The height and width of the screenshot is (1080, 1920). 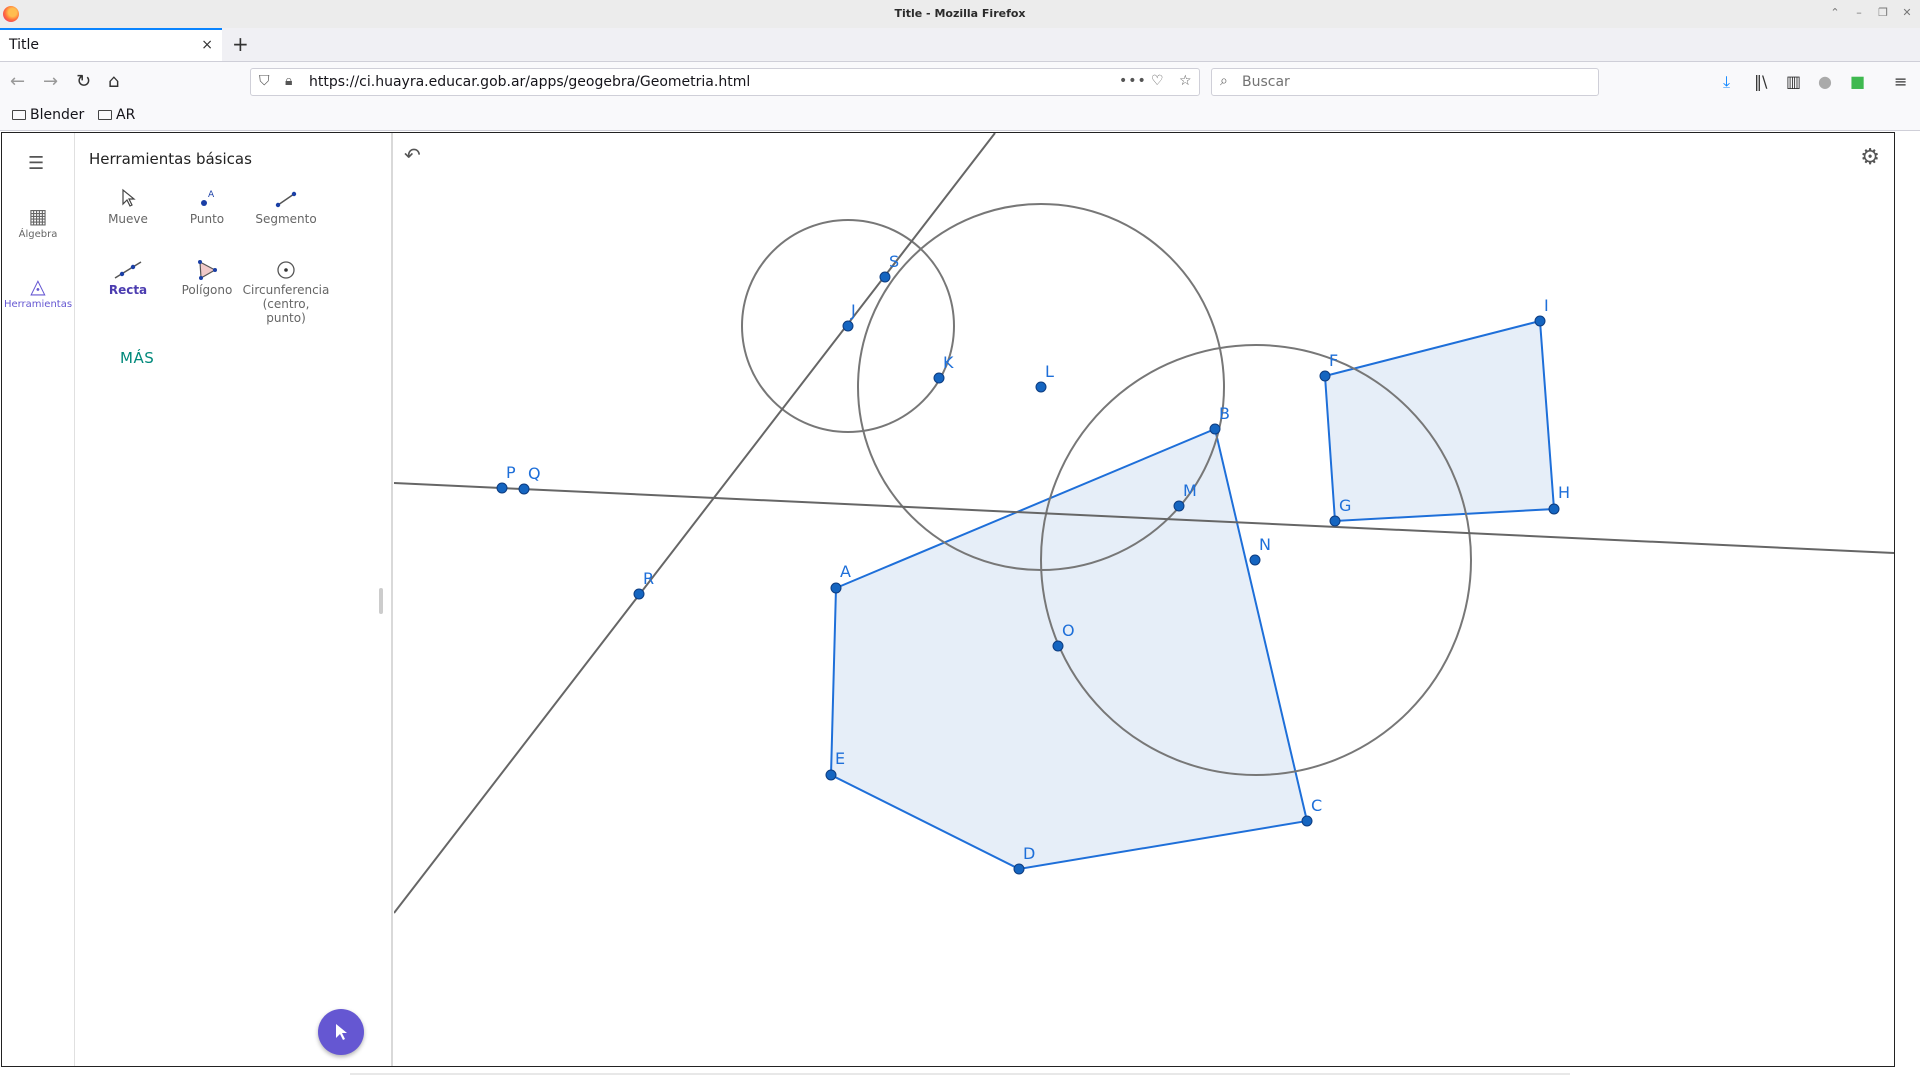 What do you see at coordinates (1760, 82) in the screenshot?
I see `library-icon: ‖\` at bounding box center [1760, 82].